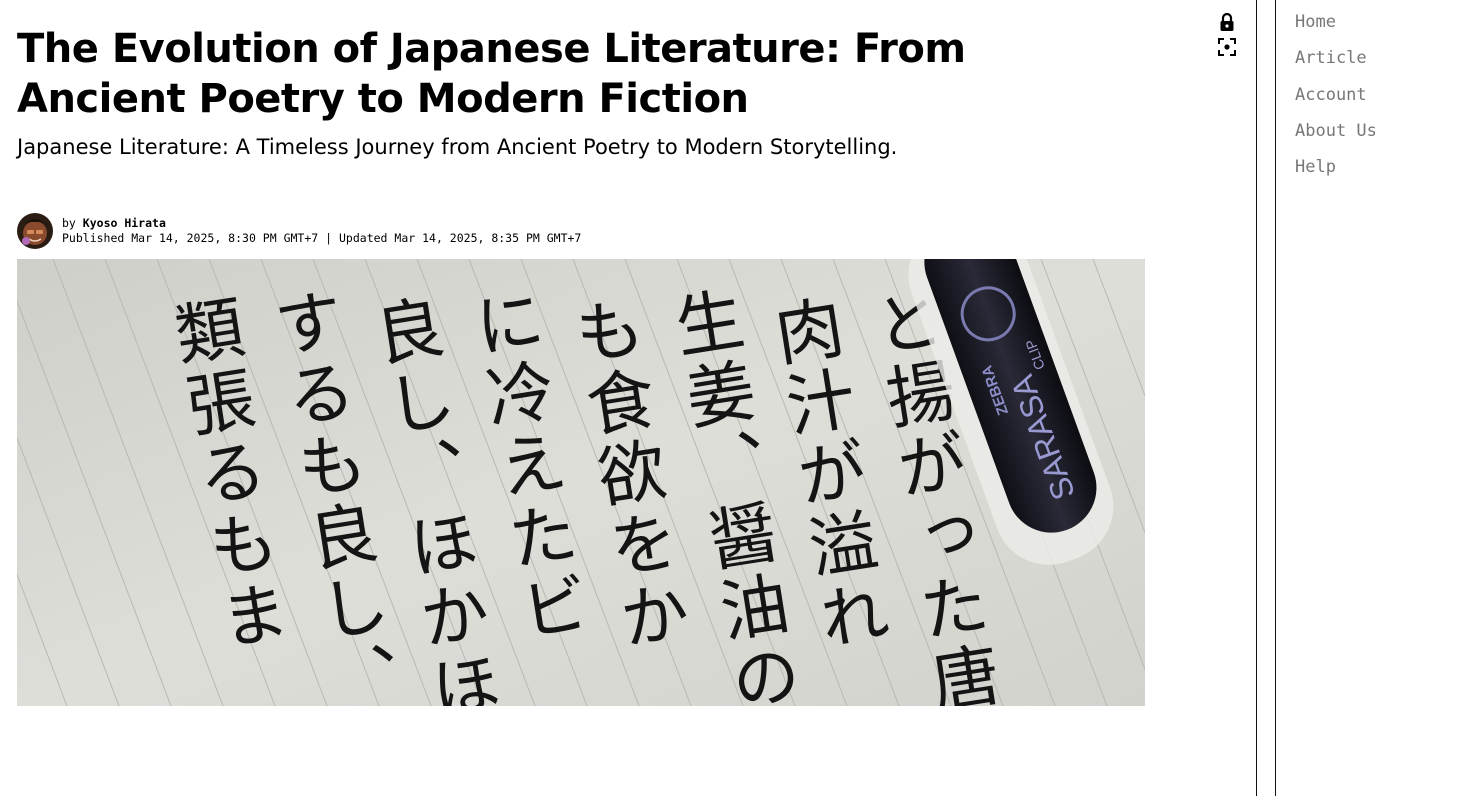 The height and width of the screenshot is (796, 1464). I want to click on updated-label: Updated, so click(363, 238).